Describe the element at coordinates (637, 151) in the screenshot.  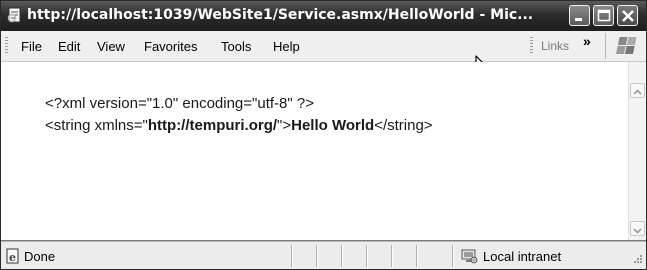
I see `vertical-scrollbar` at that location.